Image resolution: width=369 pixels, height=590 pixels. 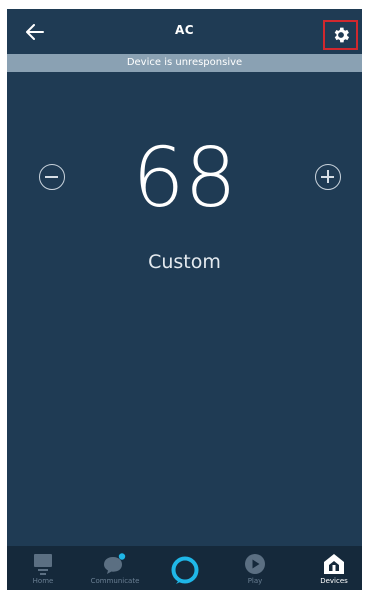 I want to click on nav-alexa, so click(x=185, y=568).